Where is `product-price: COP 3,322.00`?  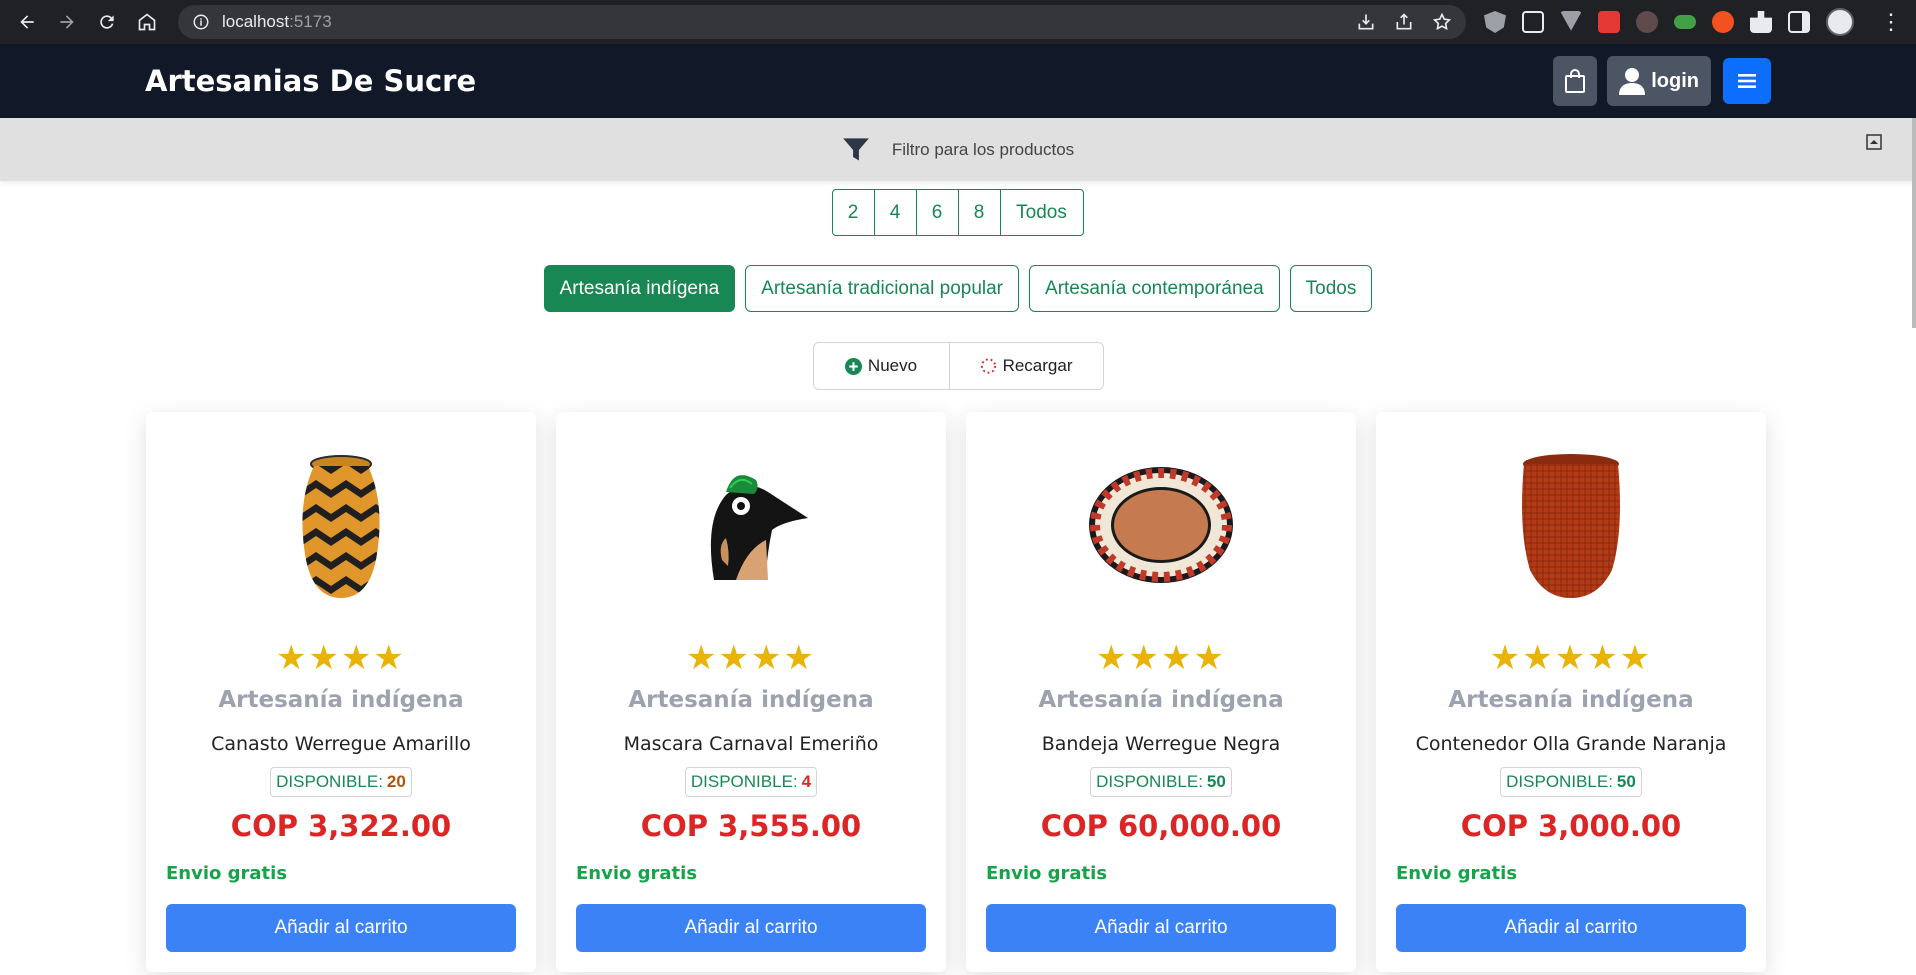 product-price: COP 3,322.00 is located at coordinates (341, 825).